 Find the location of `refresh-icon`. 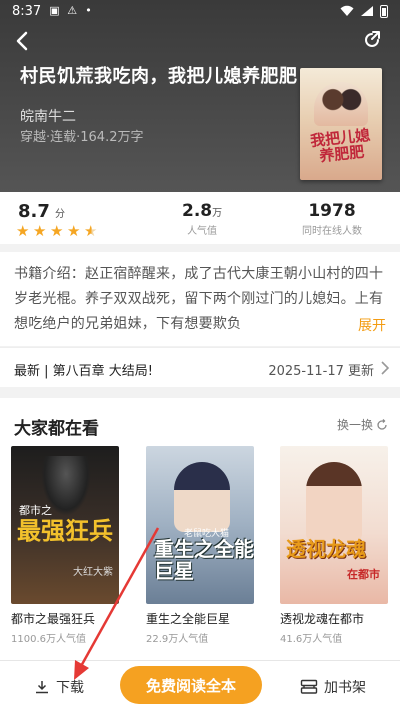

refresh-icon is located at coordinates (382, 424).